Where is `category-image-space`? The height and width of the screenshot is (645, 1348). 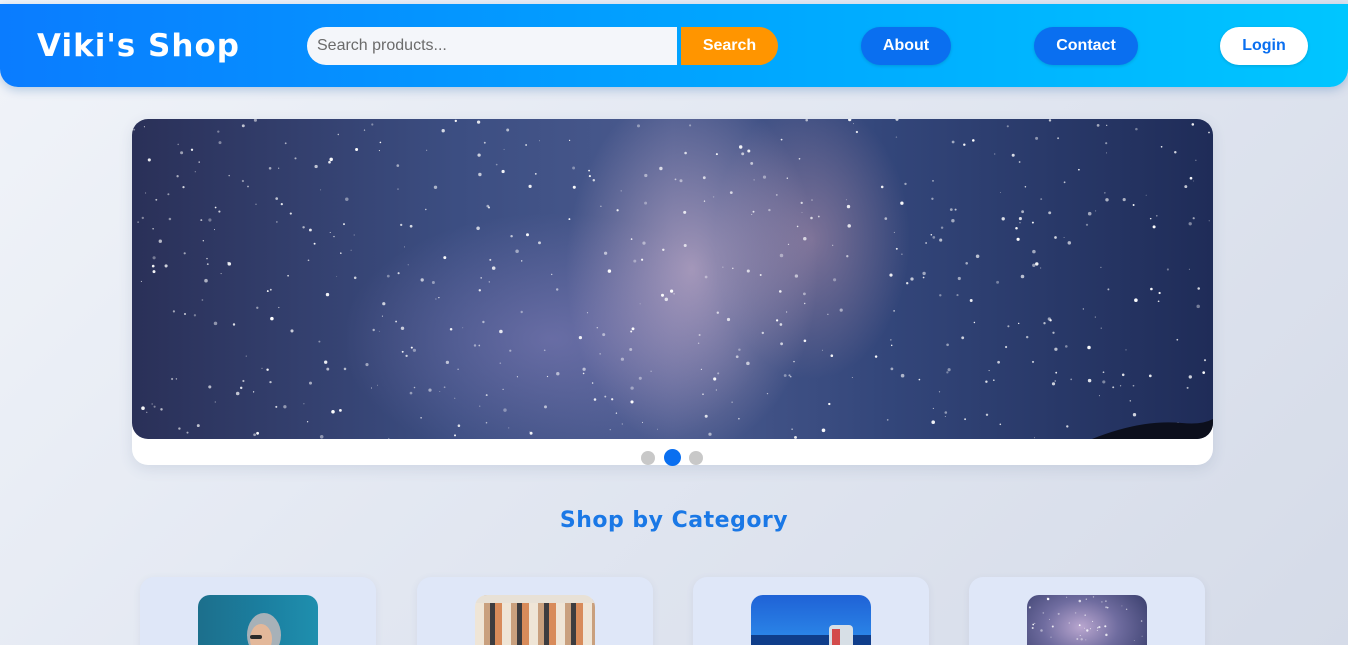 category-image-space is located at coordinates (1087, 620).